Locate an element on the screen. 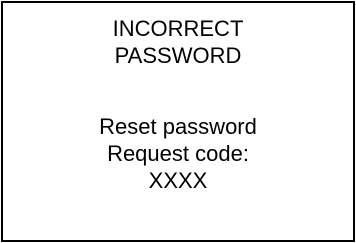  error-title-line-2: PASSWORD is located at coordinates (178, 55).